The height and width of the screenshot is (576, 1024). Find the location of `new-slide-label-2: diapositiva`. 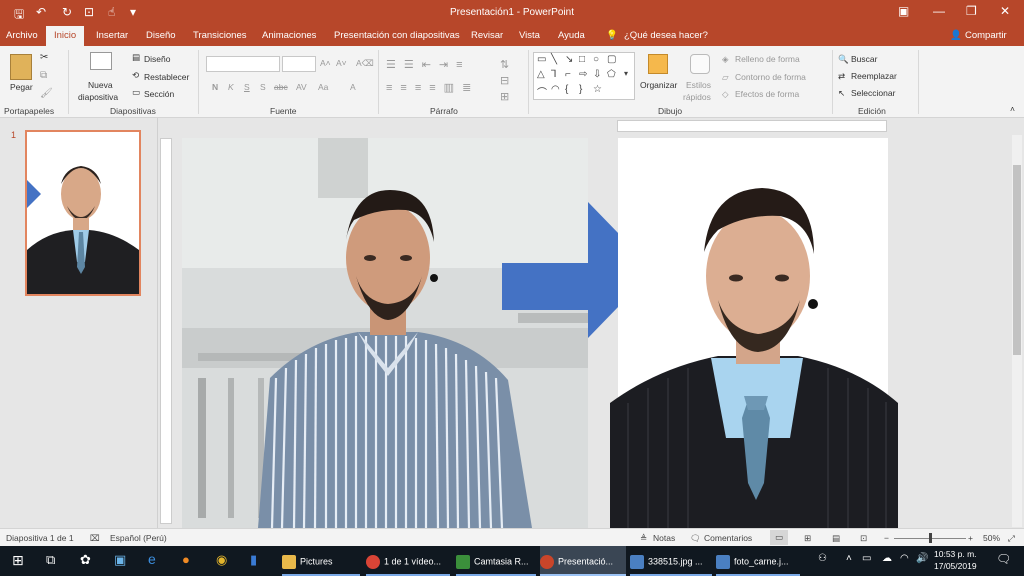

new-slide-label-2: diapositiva is located at coordinates (98, 97).